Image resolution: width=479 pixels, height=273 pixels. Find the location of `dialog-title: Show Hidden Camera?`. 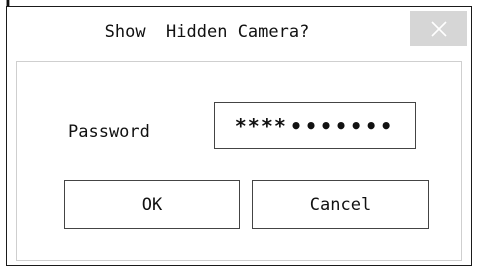

dialog-title: Show Hidden Camera? is located at coordinates (207, 32).